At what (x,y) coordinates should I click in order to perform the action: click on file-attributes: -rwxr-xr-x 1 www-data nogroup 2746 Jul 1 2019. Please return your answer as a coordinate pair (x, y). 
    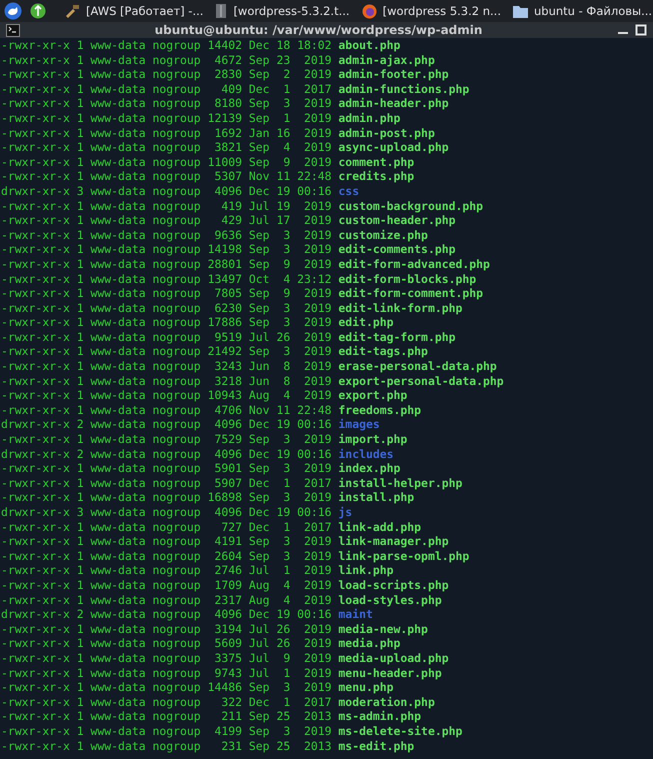
    Looking at the image, I should click on (166, 570).